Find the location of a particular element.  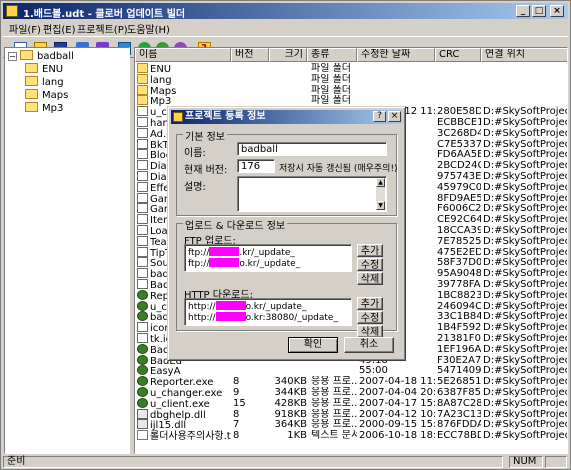

cell-crc: 1BC88238 is located at coordinates (459, 295).